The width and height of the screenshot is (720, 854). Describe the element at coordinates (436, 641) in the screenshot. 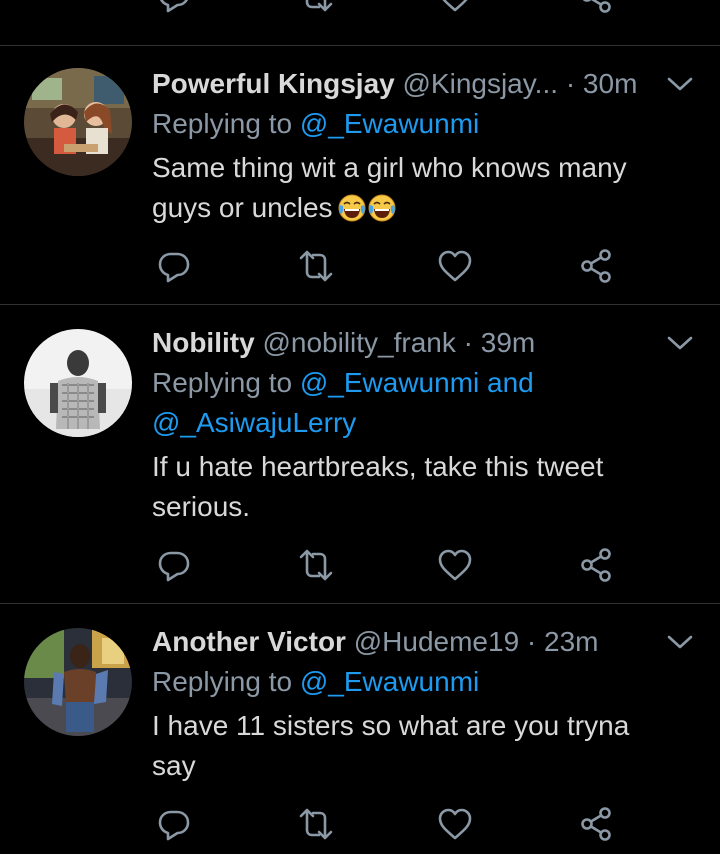

I see `user-handle: @Hudeme19` at that location.